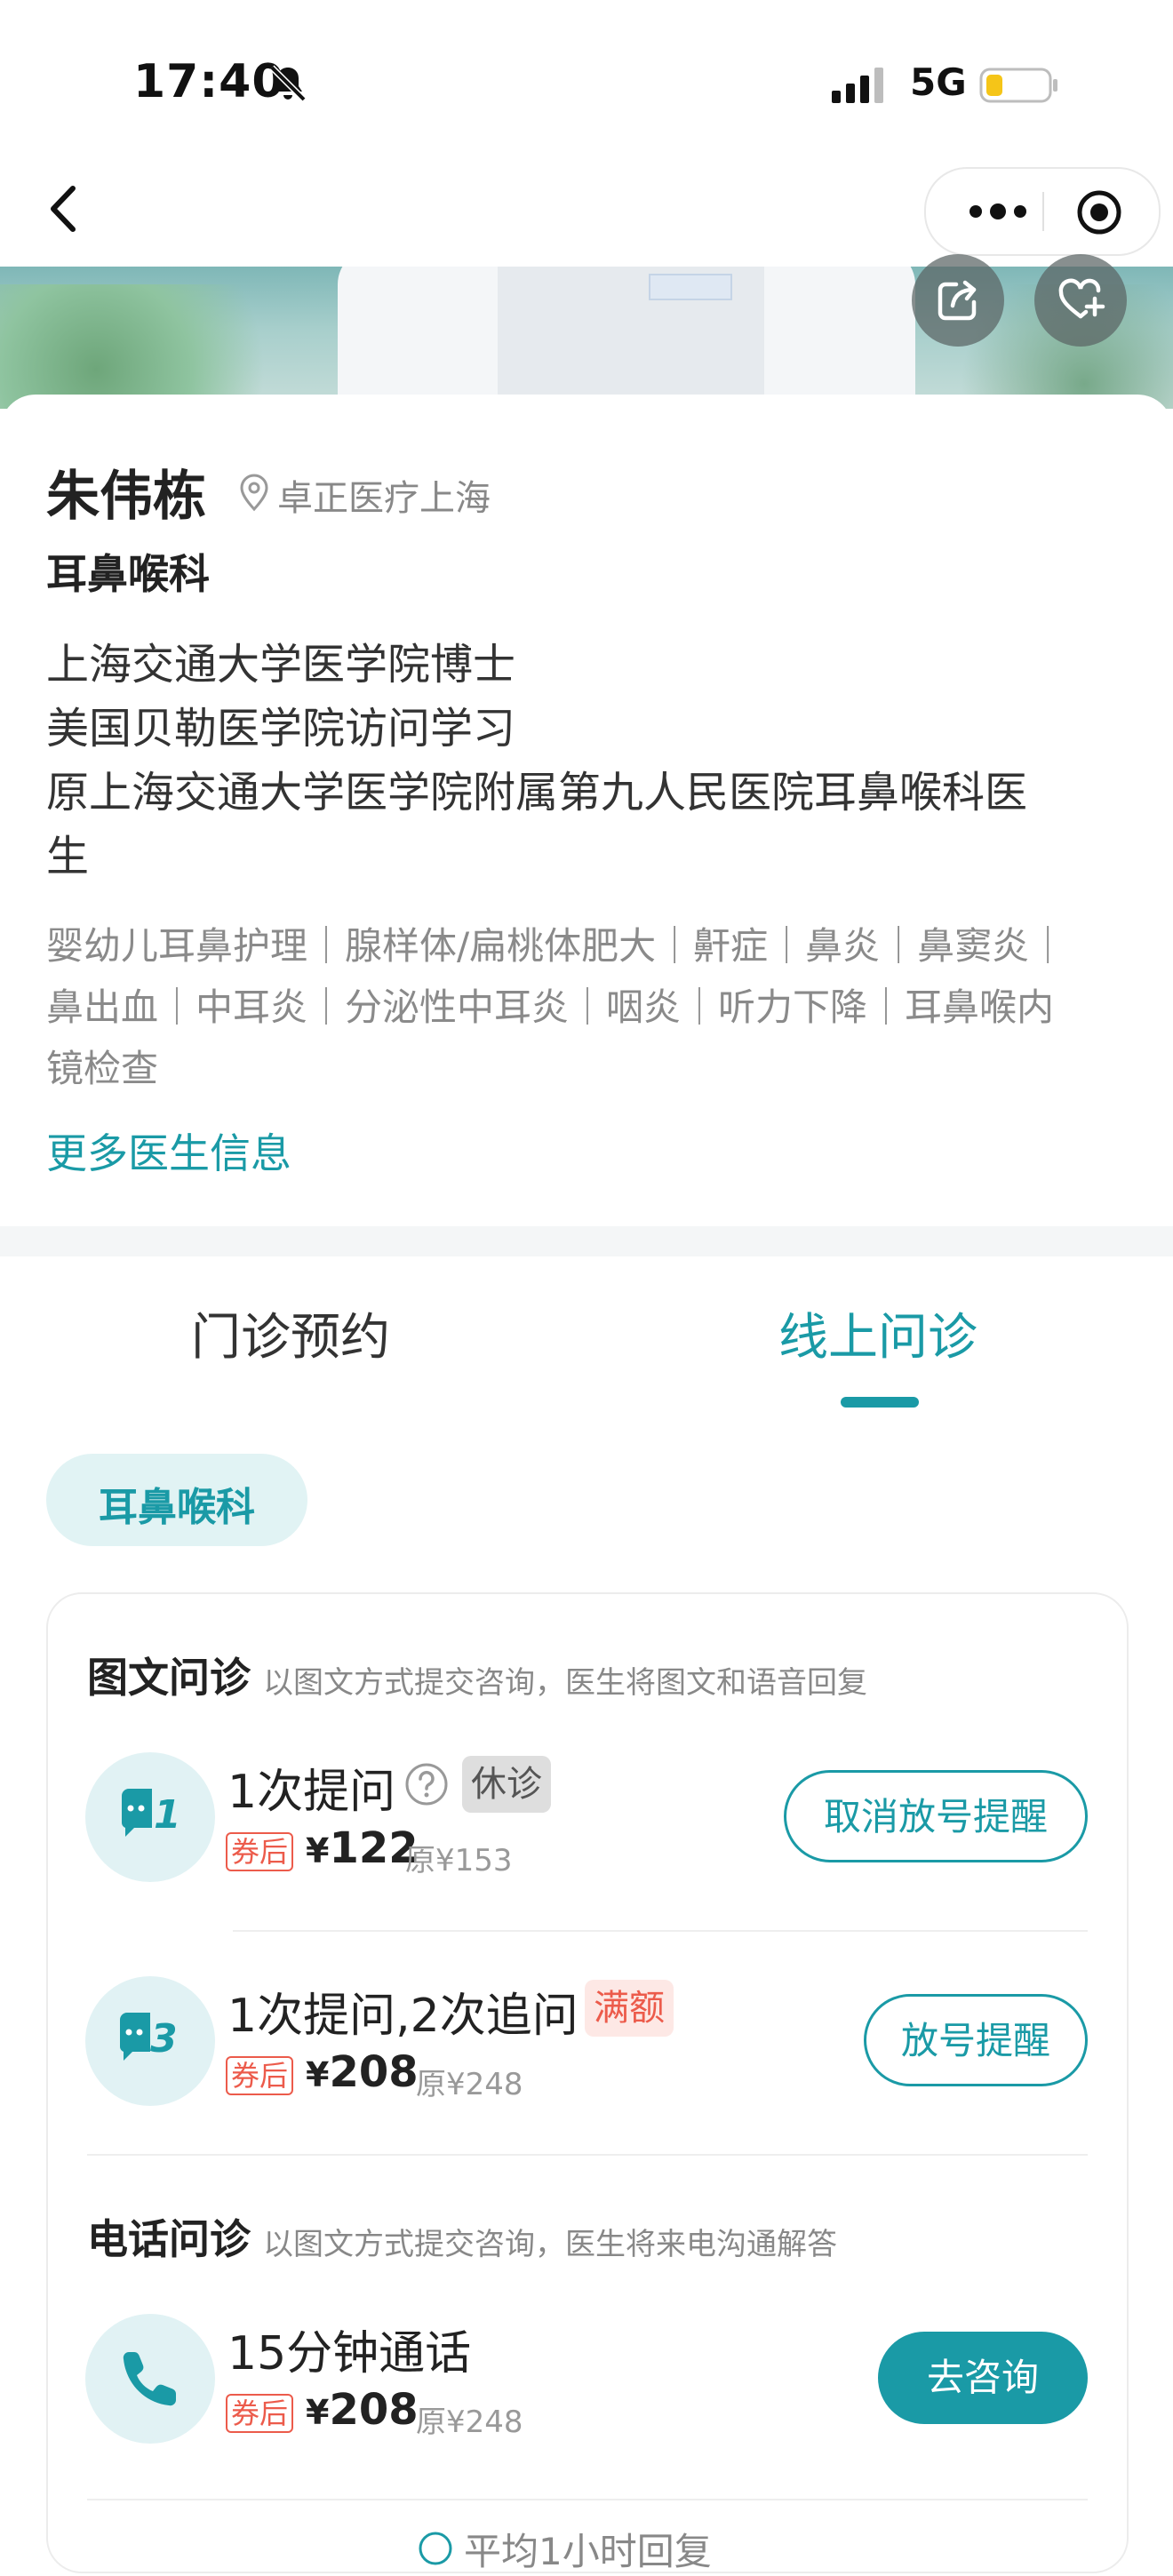  What do you see at coordinates (537, 793) in the screenshot?
I see `bio-line: 原上海交通大学医学院附属第九人民医院耳鼻喉科医` at bounding box center [537, 793].